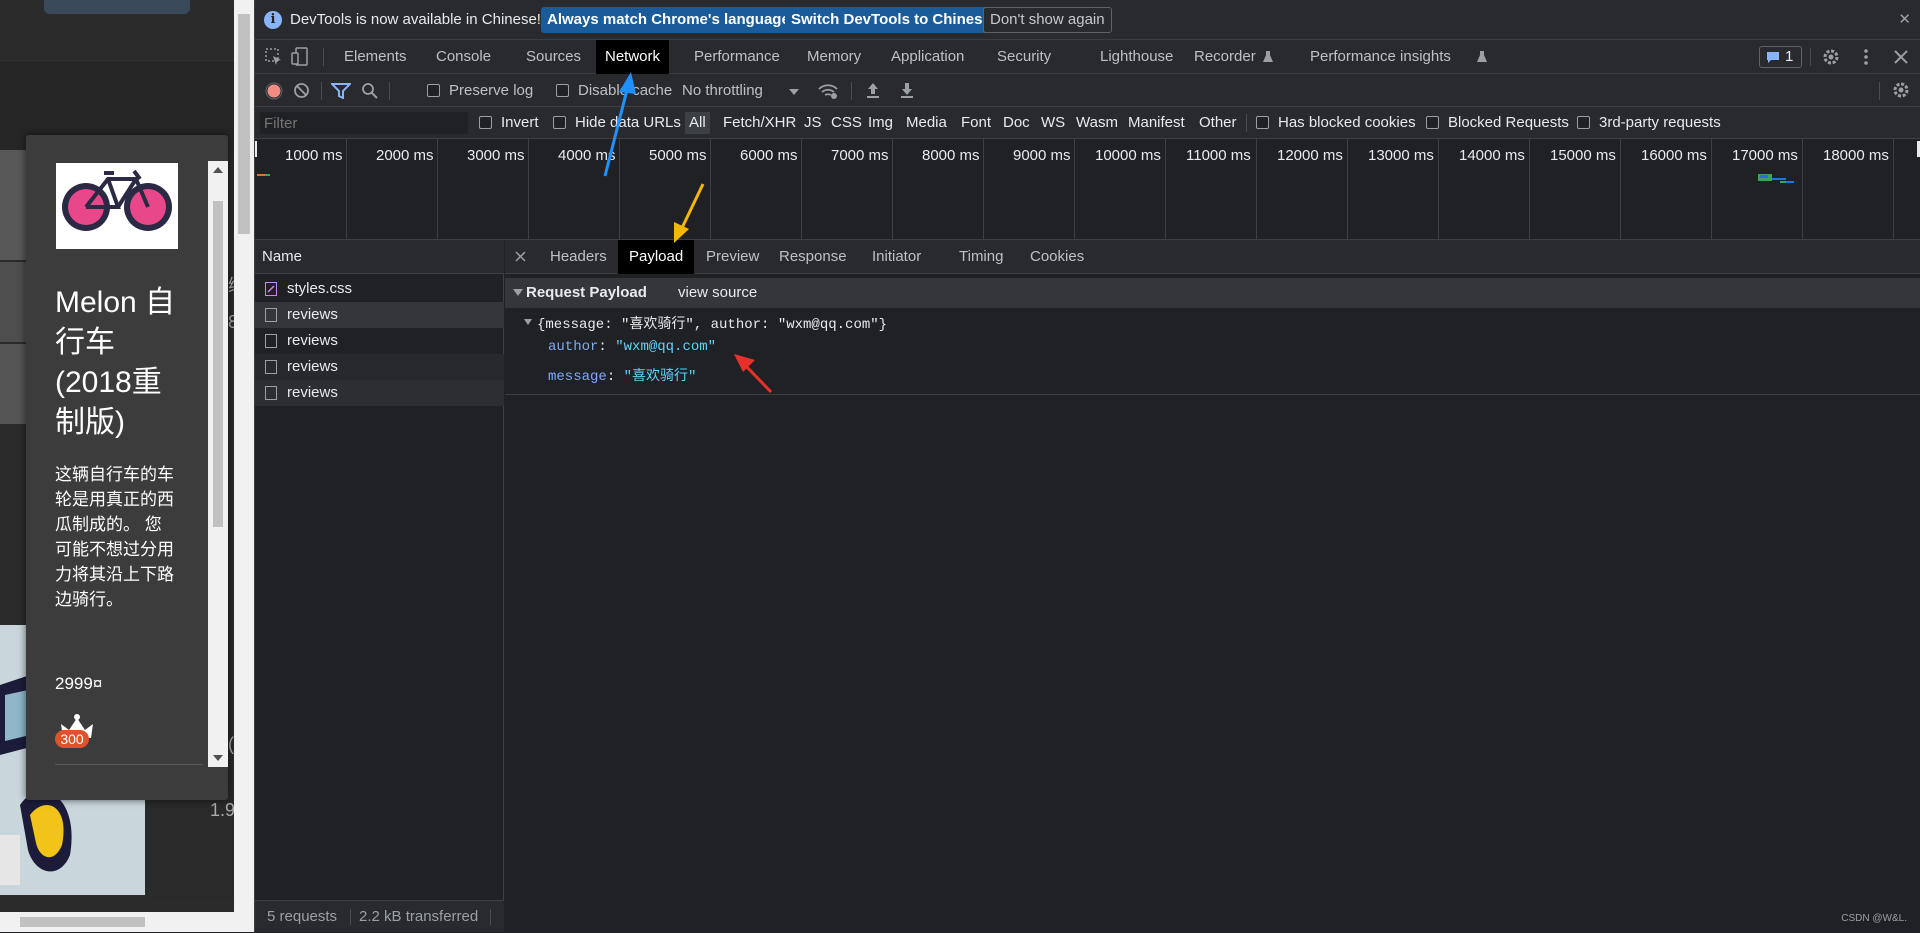  Describe the element at coordinates (759, 122) in the screenshot. I see `filter-type-fetch-xhr: Fetch/XHR` at that location.